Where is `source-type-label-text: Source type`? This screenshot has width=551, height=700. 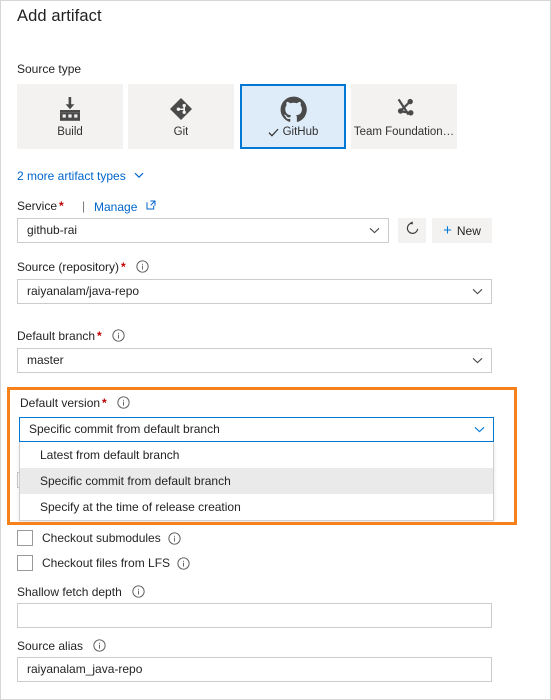
source-type-label-text: Source type is located at coordinates (49, 69).